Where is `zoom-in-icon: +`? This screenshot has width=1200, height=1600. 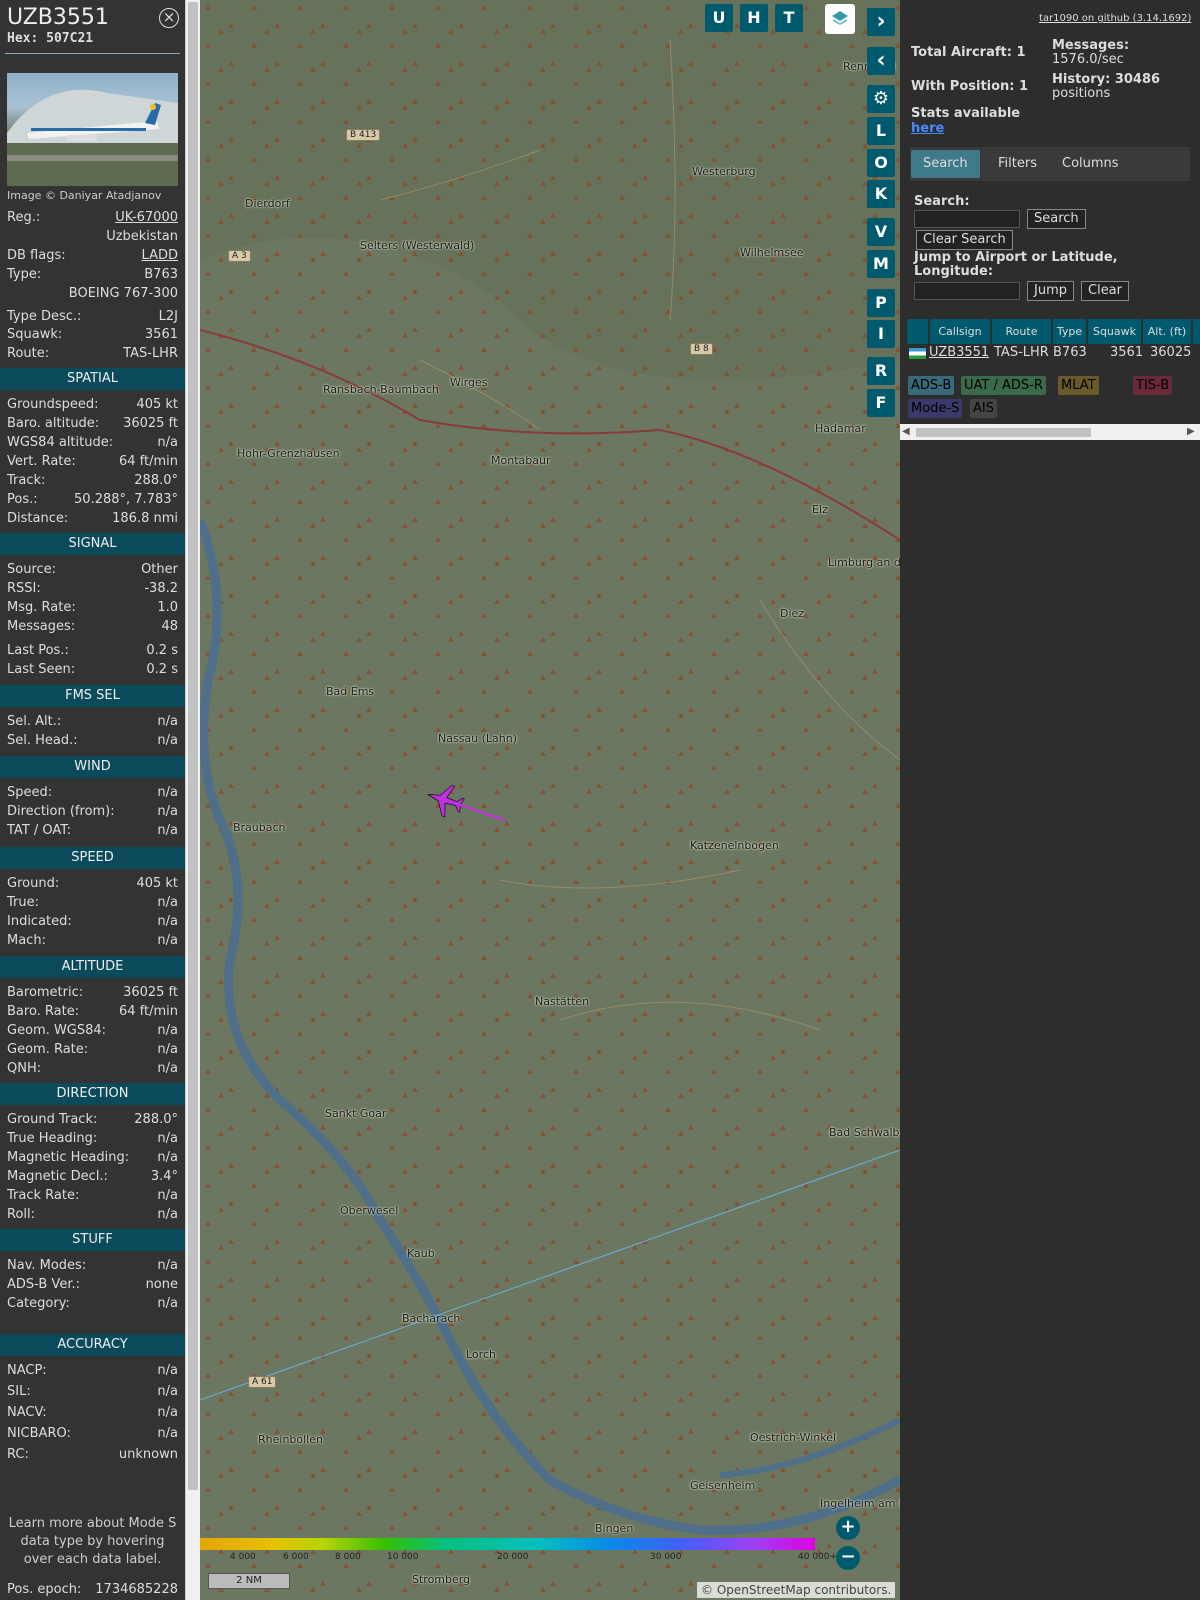 zoom-in-icon: + is located at coordinates (848, 1528).